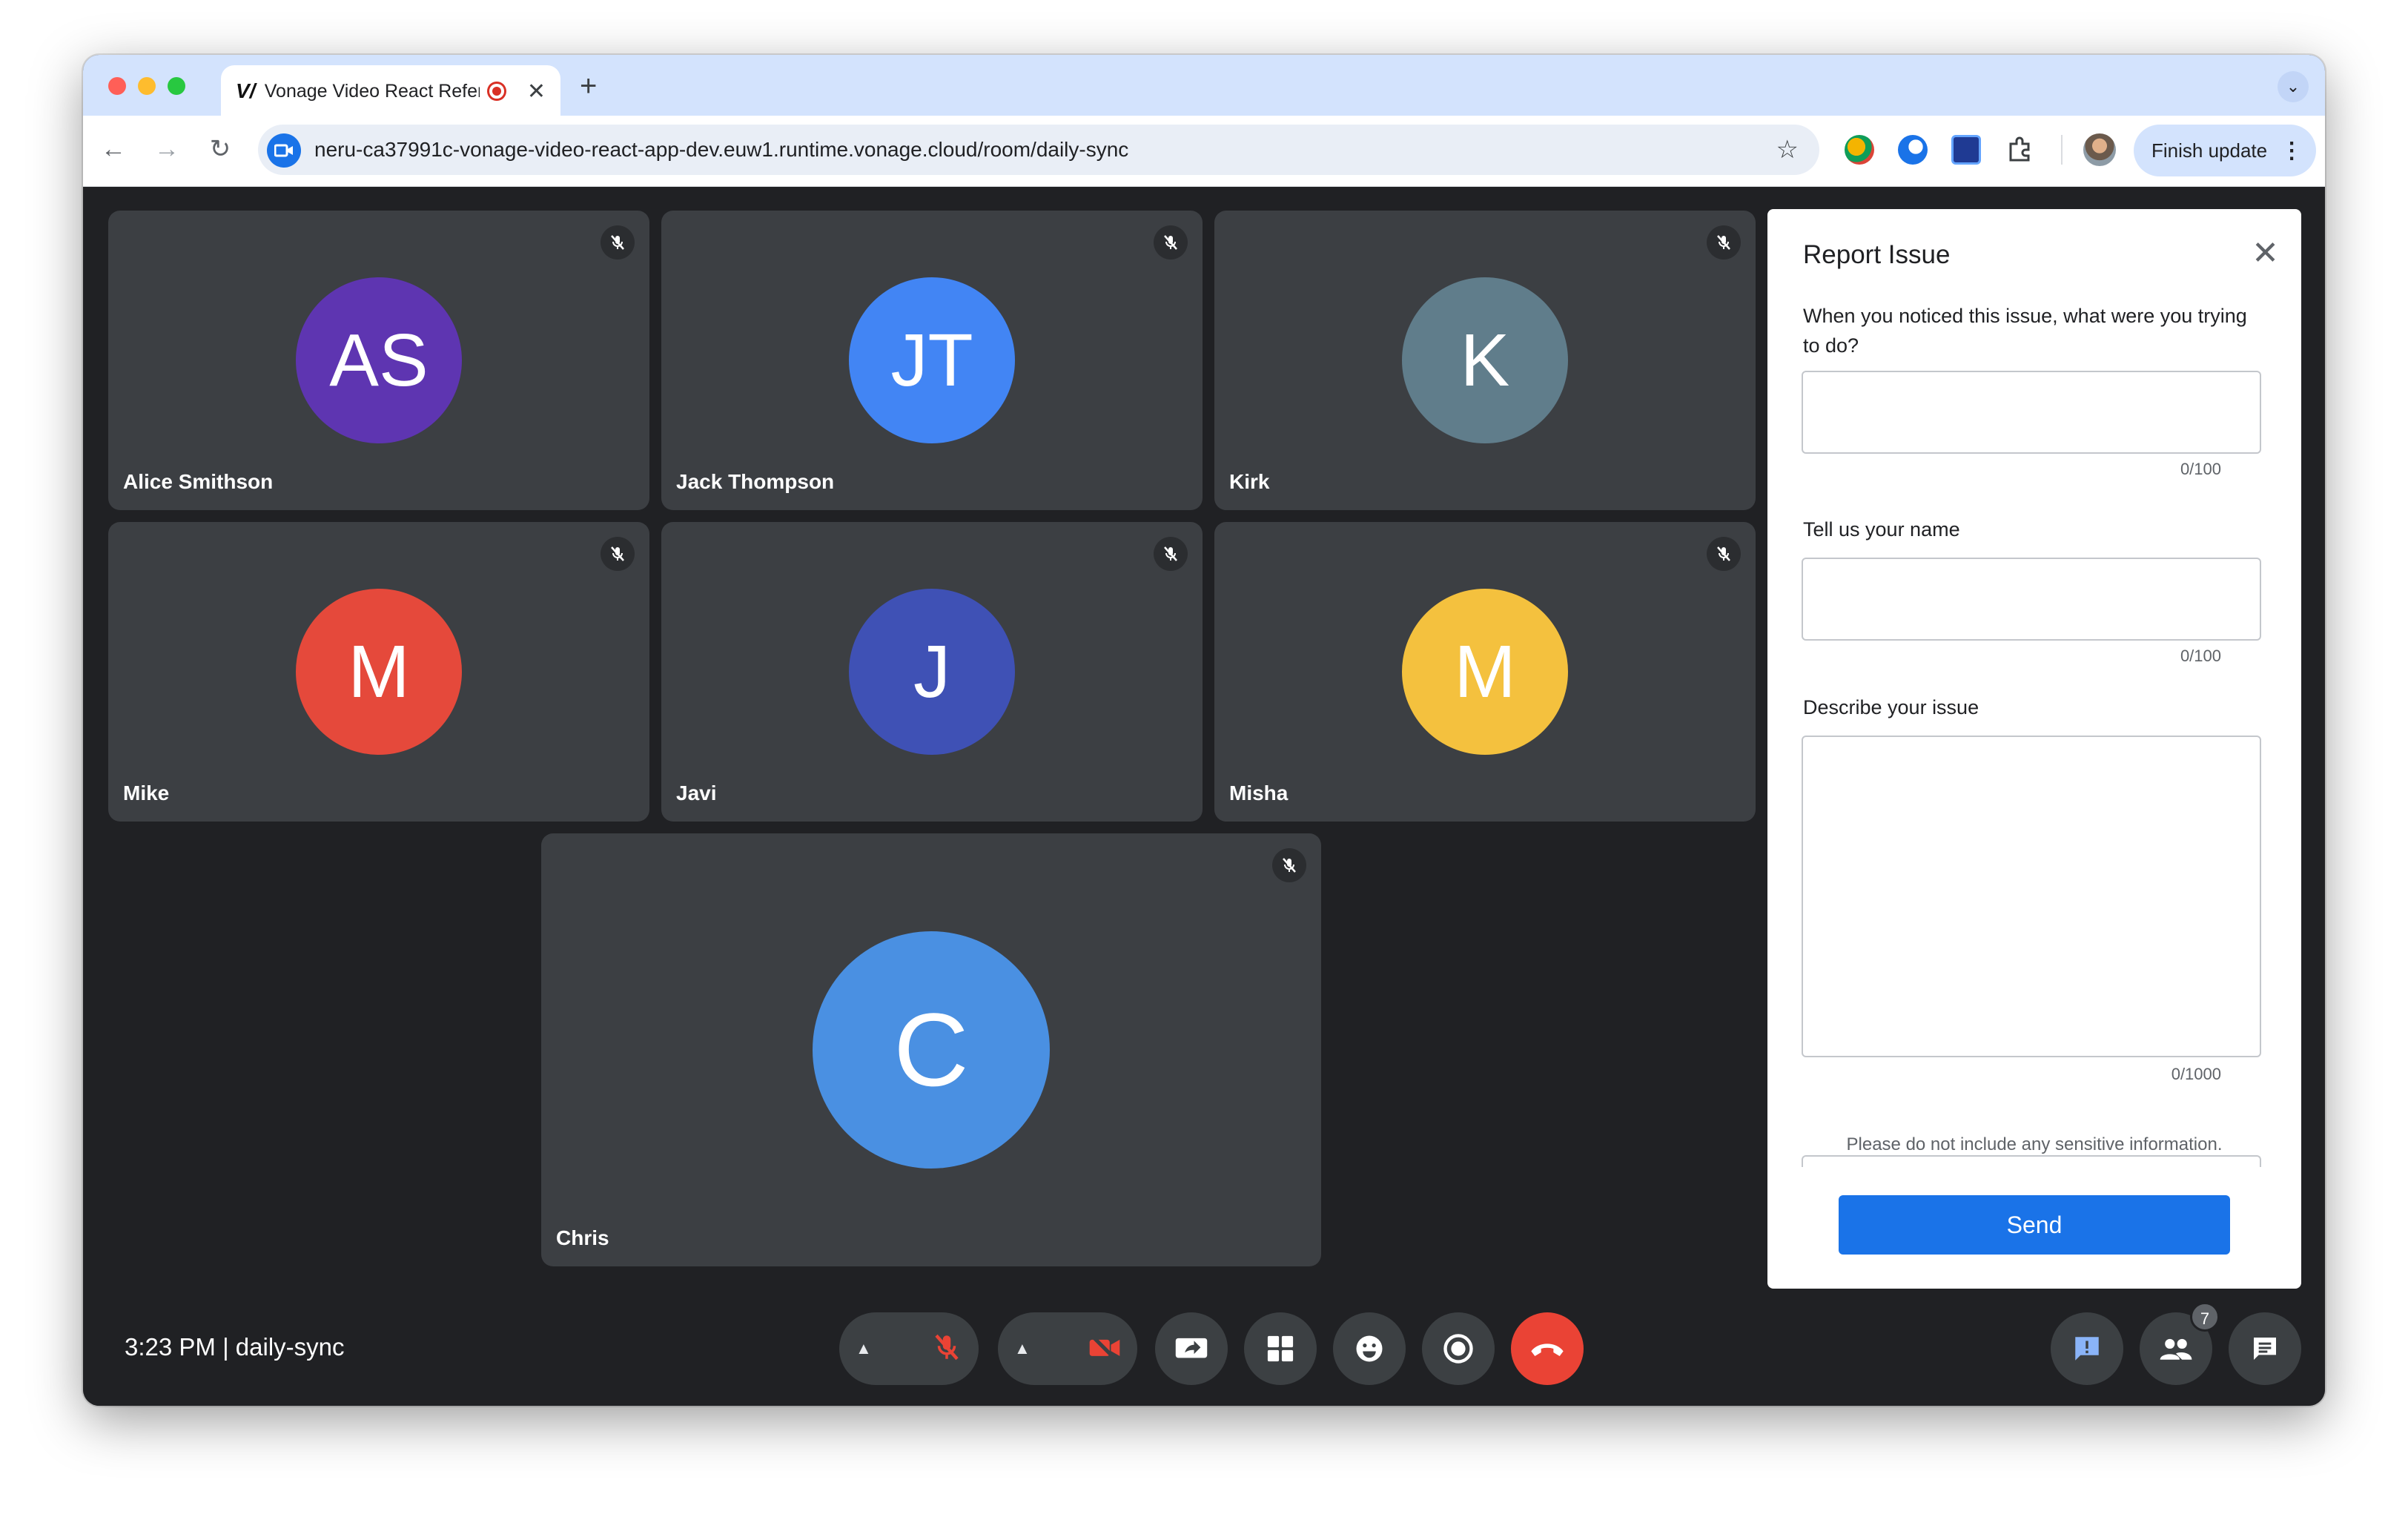  Describe the element at coordinates (2062, 150) in the screenshot. I see `toolbar-divider` at that location.